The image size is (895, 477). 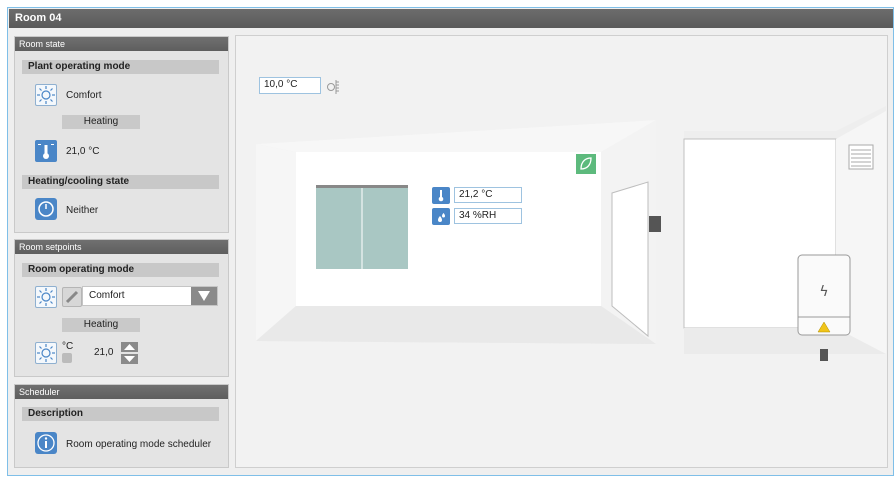 What do you see at coordinates (82, 210) in the screenshot?
I see `hc-state-value: Neither` at bounding box center [82, 210].